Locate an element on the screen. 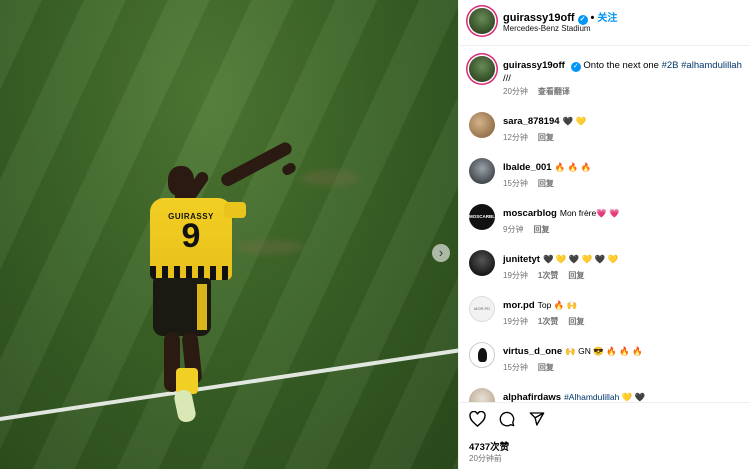 The image size is (750, 469). comment-body: Top 🔥 🙌 is located at coordinates (557, 305).